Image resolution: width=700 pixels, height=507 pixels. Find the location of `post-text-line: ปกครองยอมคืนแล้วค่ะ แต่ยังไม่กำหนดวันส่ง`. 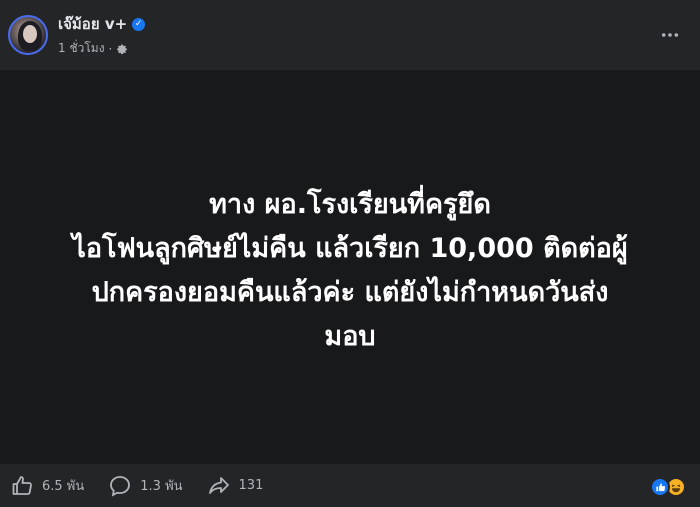

post-text-line: ปกครองยอมคืนแล้วค่ะ แต่ยังไม่กำหนดวันส่ง is located at coordinates (350, 292).